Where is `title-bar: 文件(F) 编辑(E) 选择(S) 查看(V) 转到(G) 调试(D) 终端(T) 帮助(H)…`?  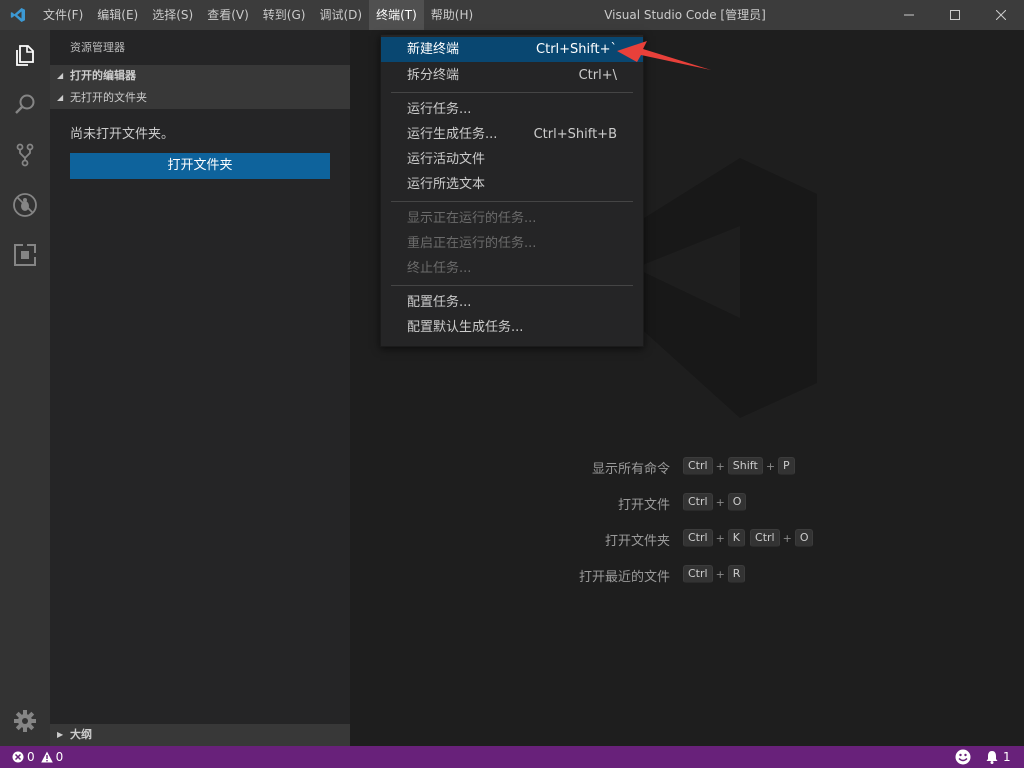
title-bar: 文件(F) 编辑(E) 选择(S) 查看(V) 转到(G) 调试(D) 终端(T) 帮助(H)… is located at coordinates (512, 15).